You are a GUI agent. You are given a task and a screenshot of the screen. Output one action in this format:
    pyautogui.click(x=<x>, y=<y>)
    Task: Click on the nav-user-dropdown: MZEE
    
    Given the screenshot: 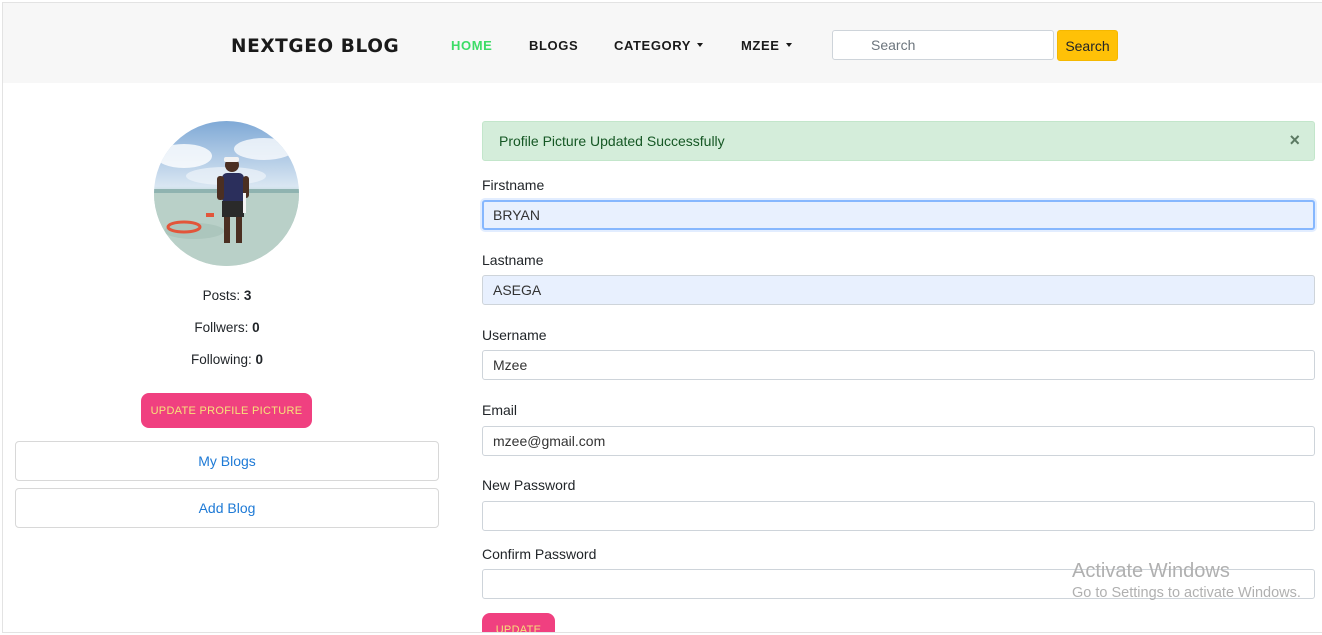 What is the action you would take?
    pyautogui.click(x=766, y=45)
    